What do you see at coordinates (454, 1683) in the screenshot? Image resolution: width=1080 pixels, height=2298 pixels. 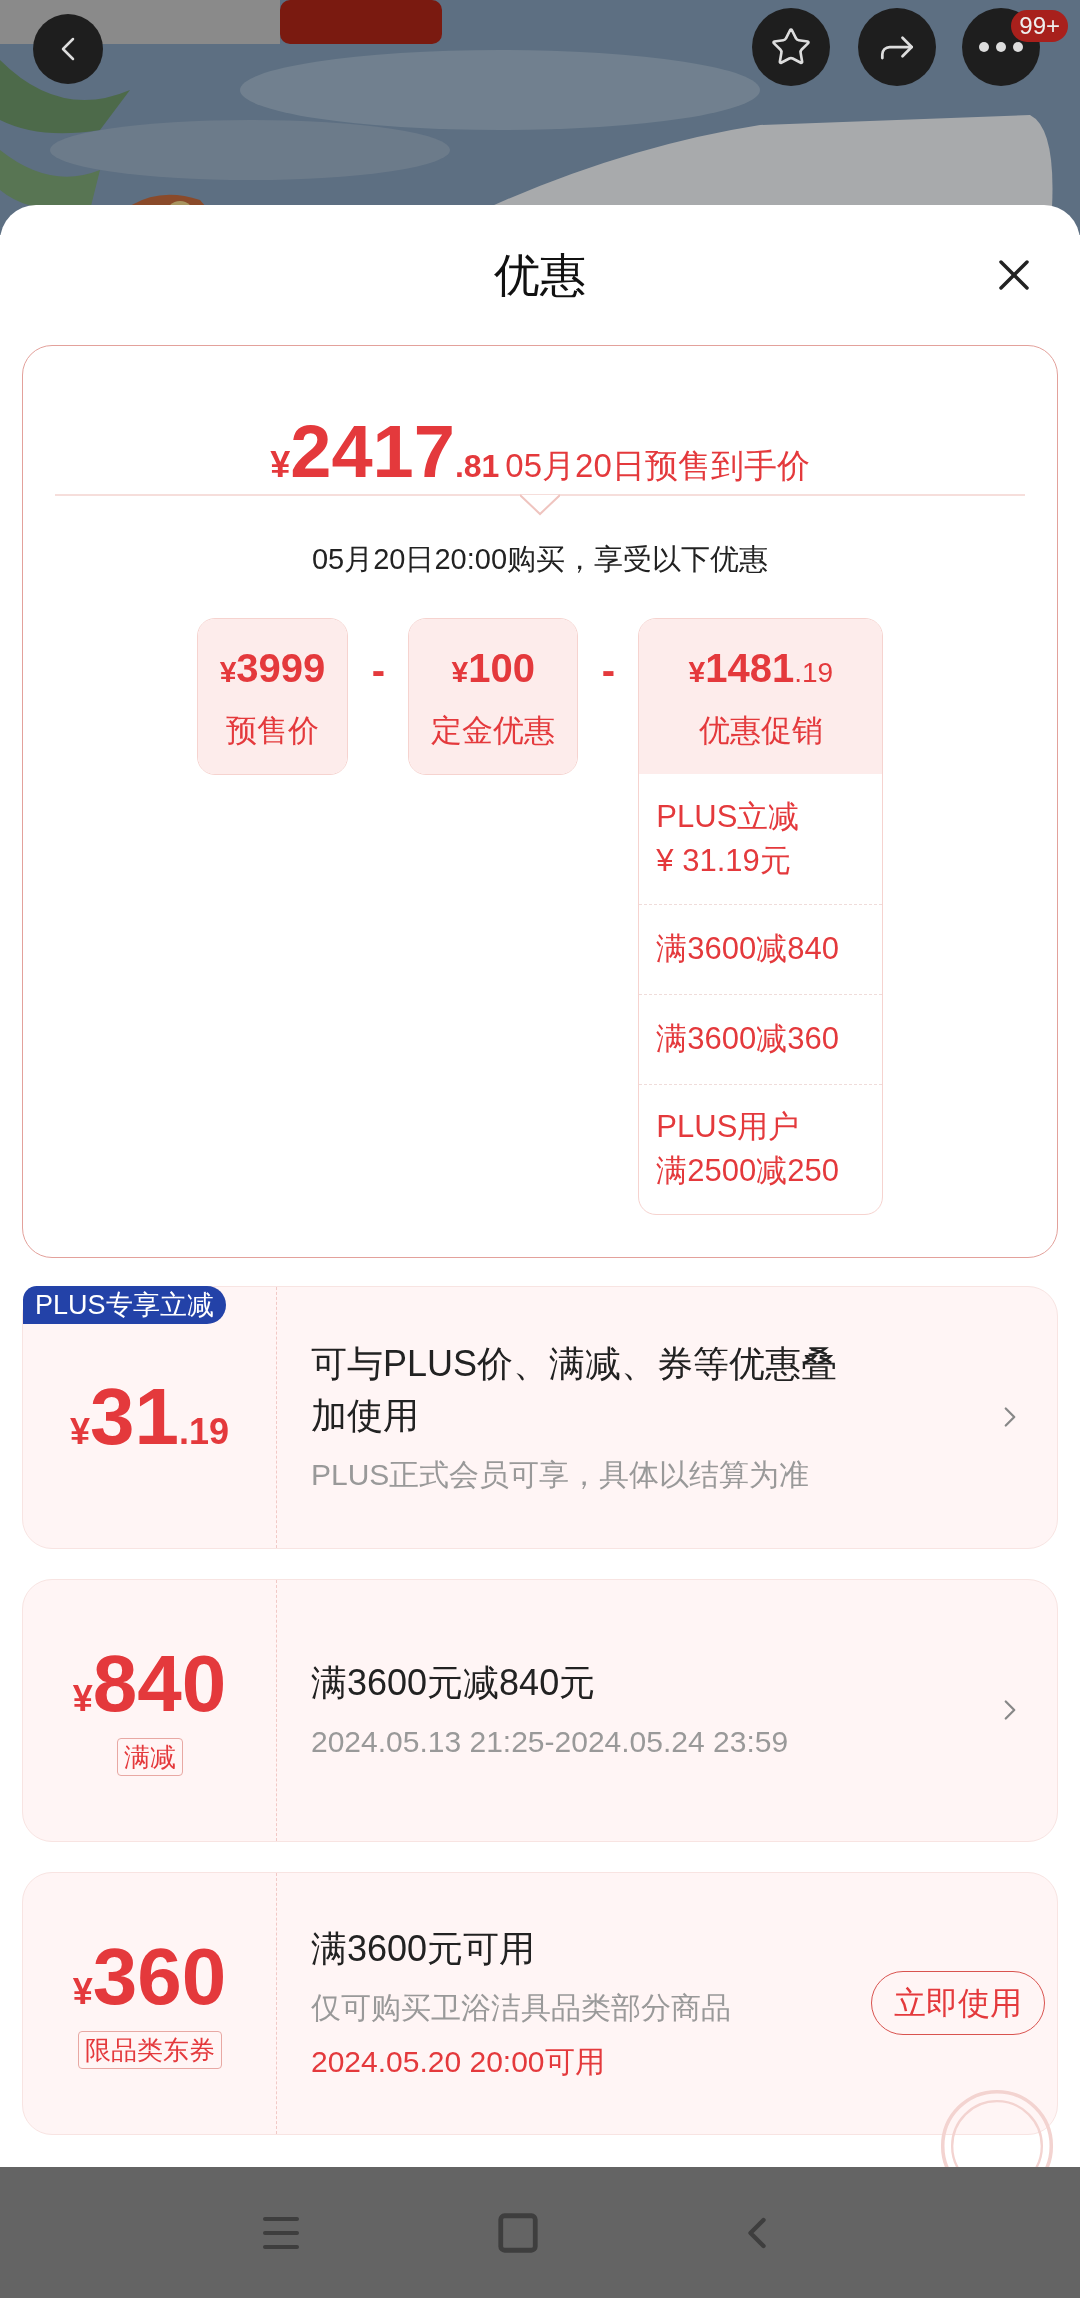 I see `coupon-title: 满3600元减840元` at bounding box center [454, 1683].